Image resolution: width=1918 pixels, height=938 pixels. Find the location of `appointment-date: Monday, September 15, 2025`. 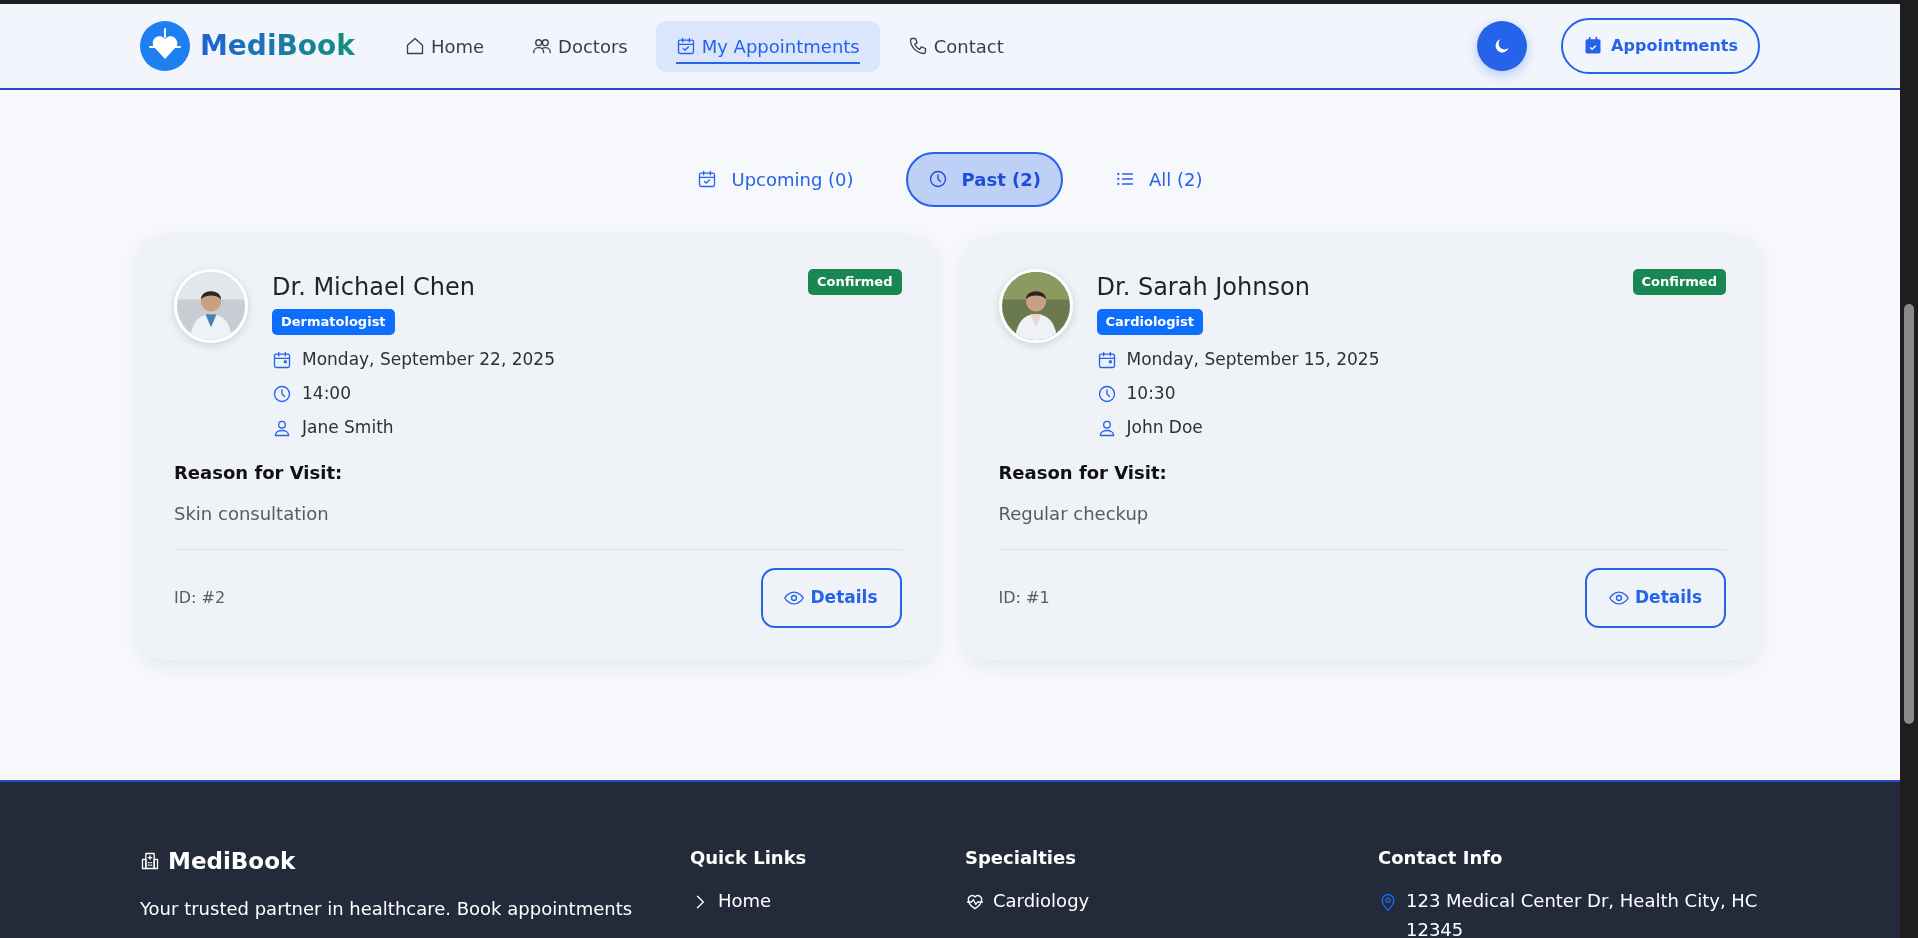

appointment-date: Monday, September 15, 2025 is located at coordinates (1253, 359).